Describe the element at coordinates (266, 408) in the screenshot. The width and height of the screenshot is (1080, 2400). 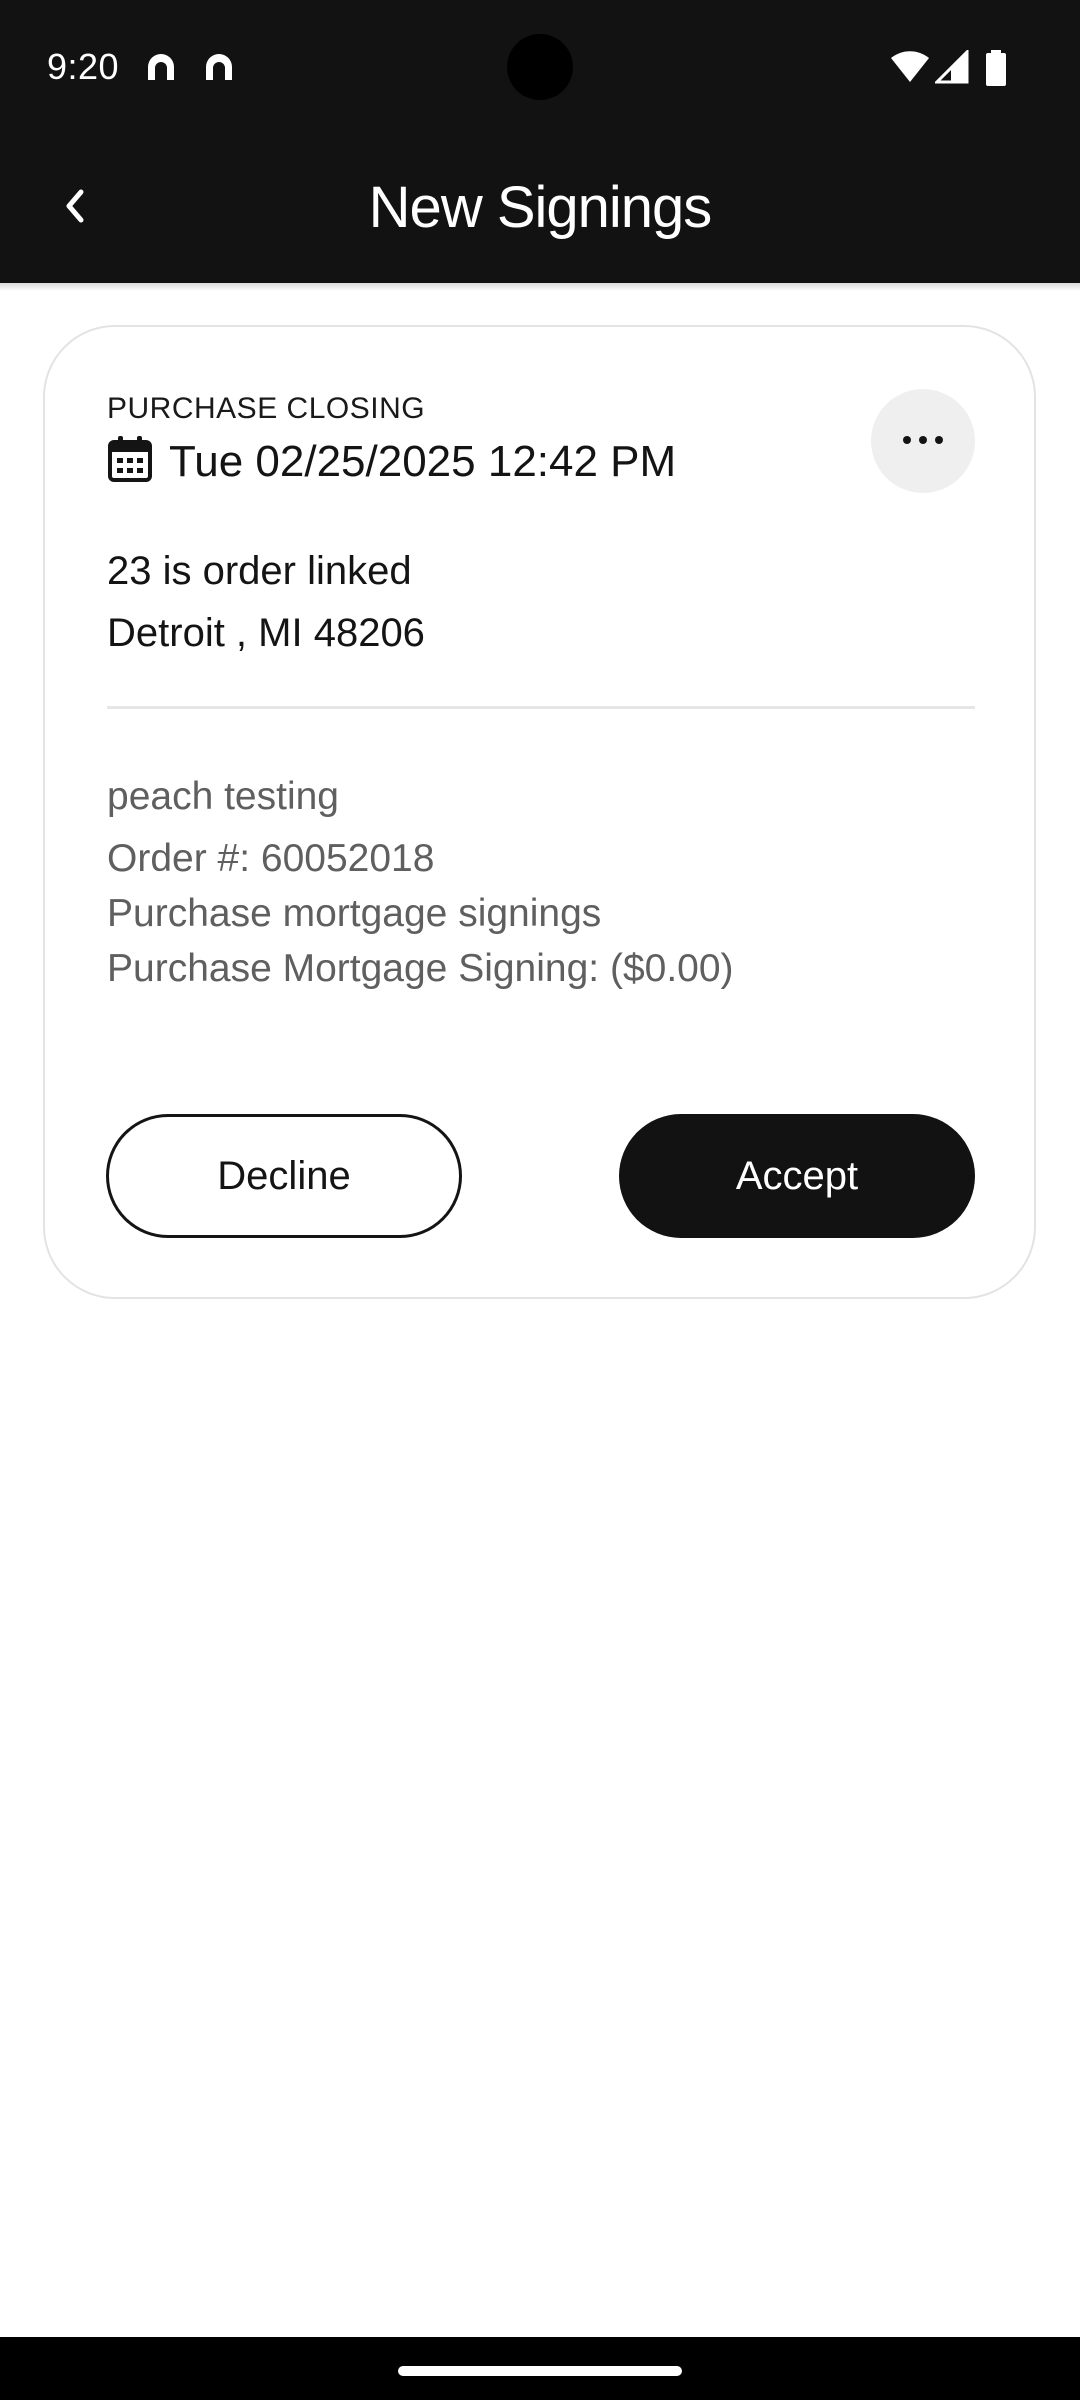
I see `signing-type-label: PURCHASE CLOSING` at that location.